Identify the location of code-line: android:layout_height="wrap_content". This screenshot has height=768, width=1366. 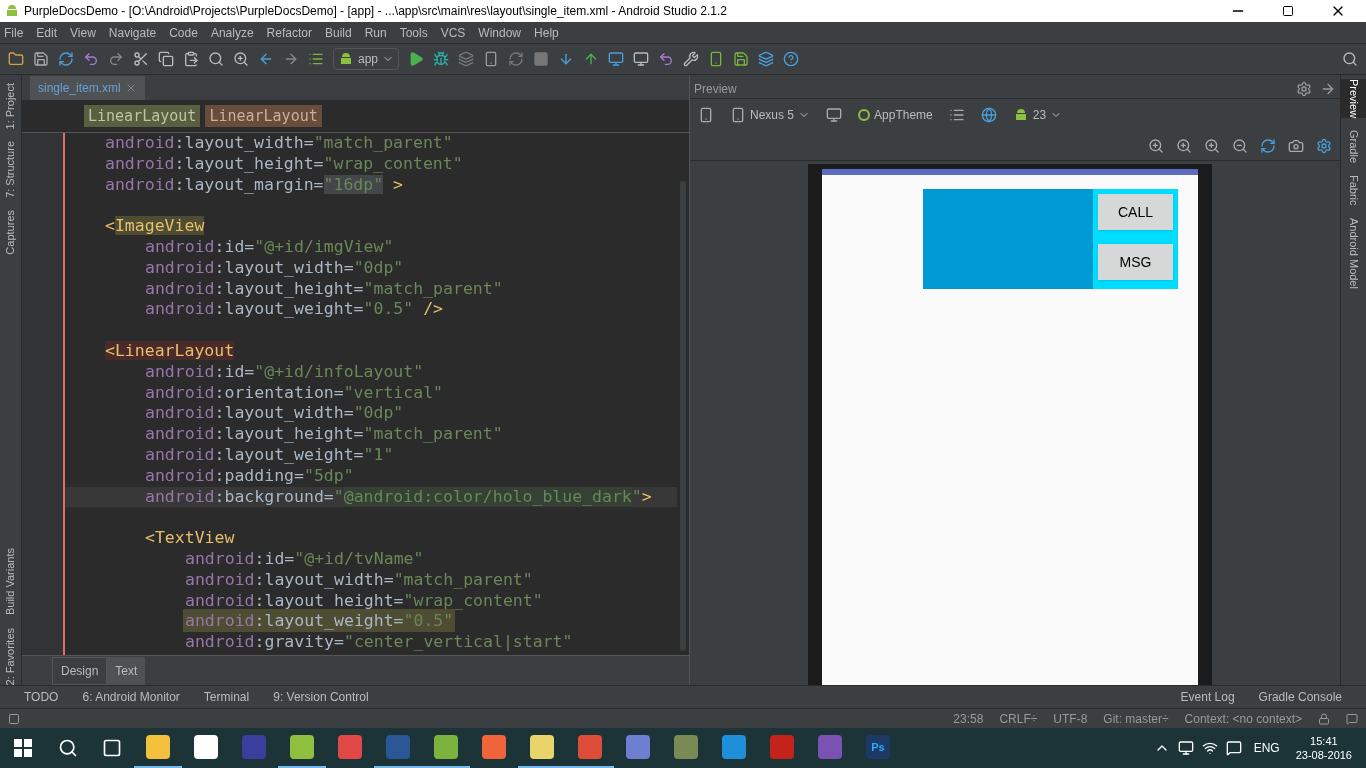
(283, 164).